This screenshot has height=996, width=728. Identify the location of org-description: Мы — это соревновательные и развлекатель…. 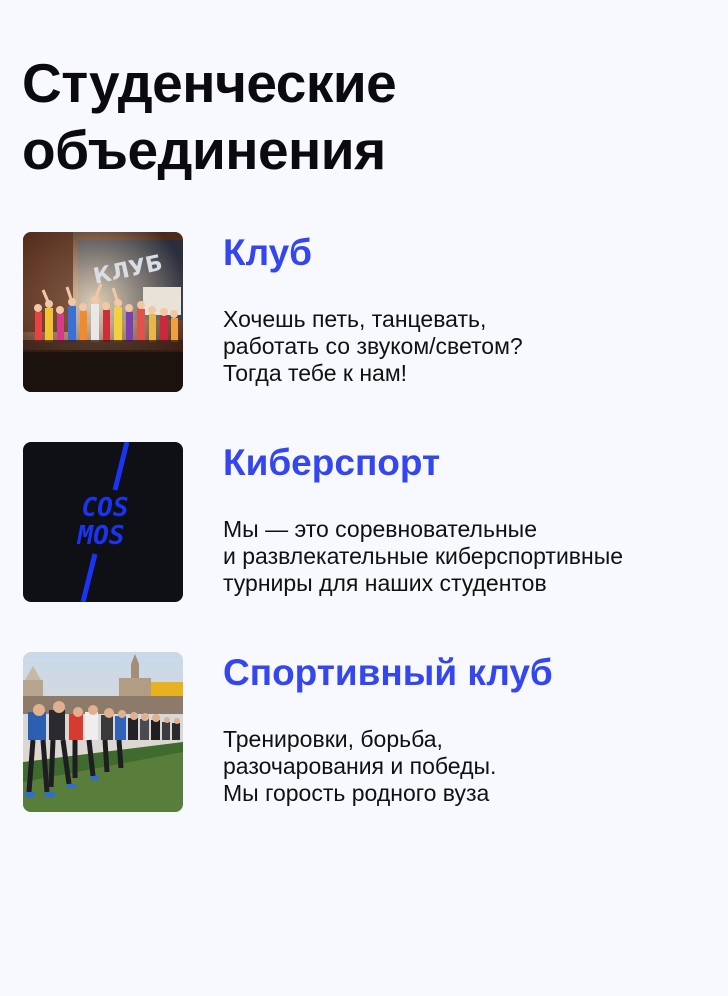
(468, 556).